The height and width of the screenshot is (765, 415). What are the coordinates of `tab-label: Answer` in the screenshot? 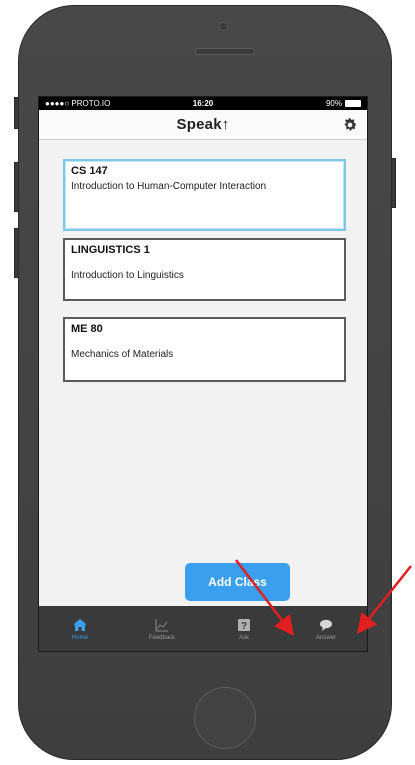 It's located at (325, 638).